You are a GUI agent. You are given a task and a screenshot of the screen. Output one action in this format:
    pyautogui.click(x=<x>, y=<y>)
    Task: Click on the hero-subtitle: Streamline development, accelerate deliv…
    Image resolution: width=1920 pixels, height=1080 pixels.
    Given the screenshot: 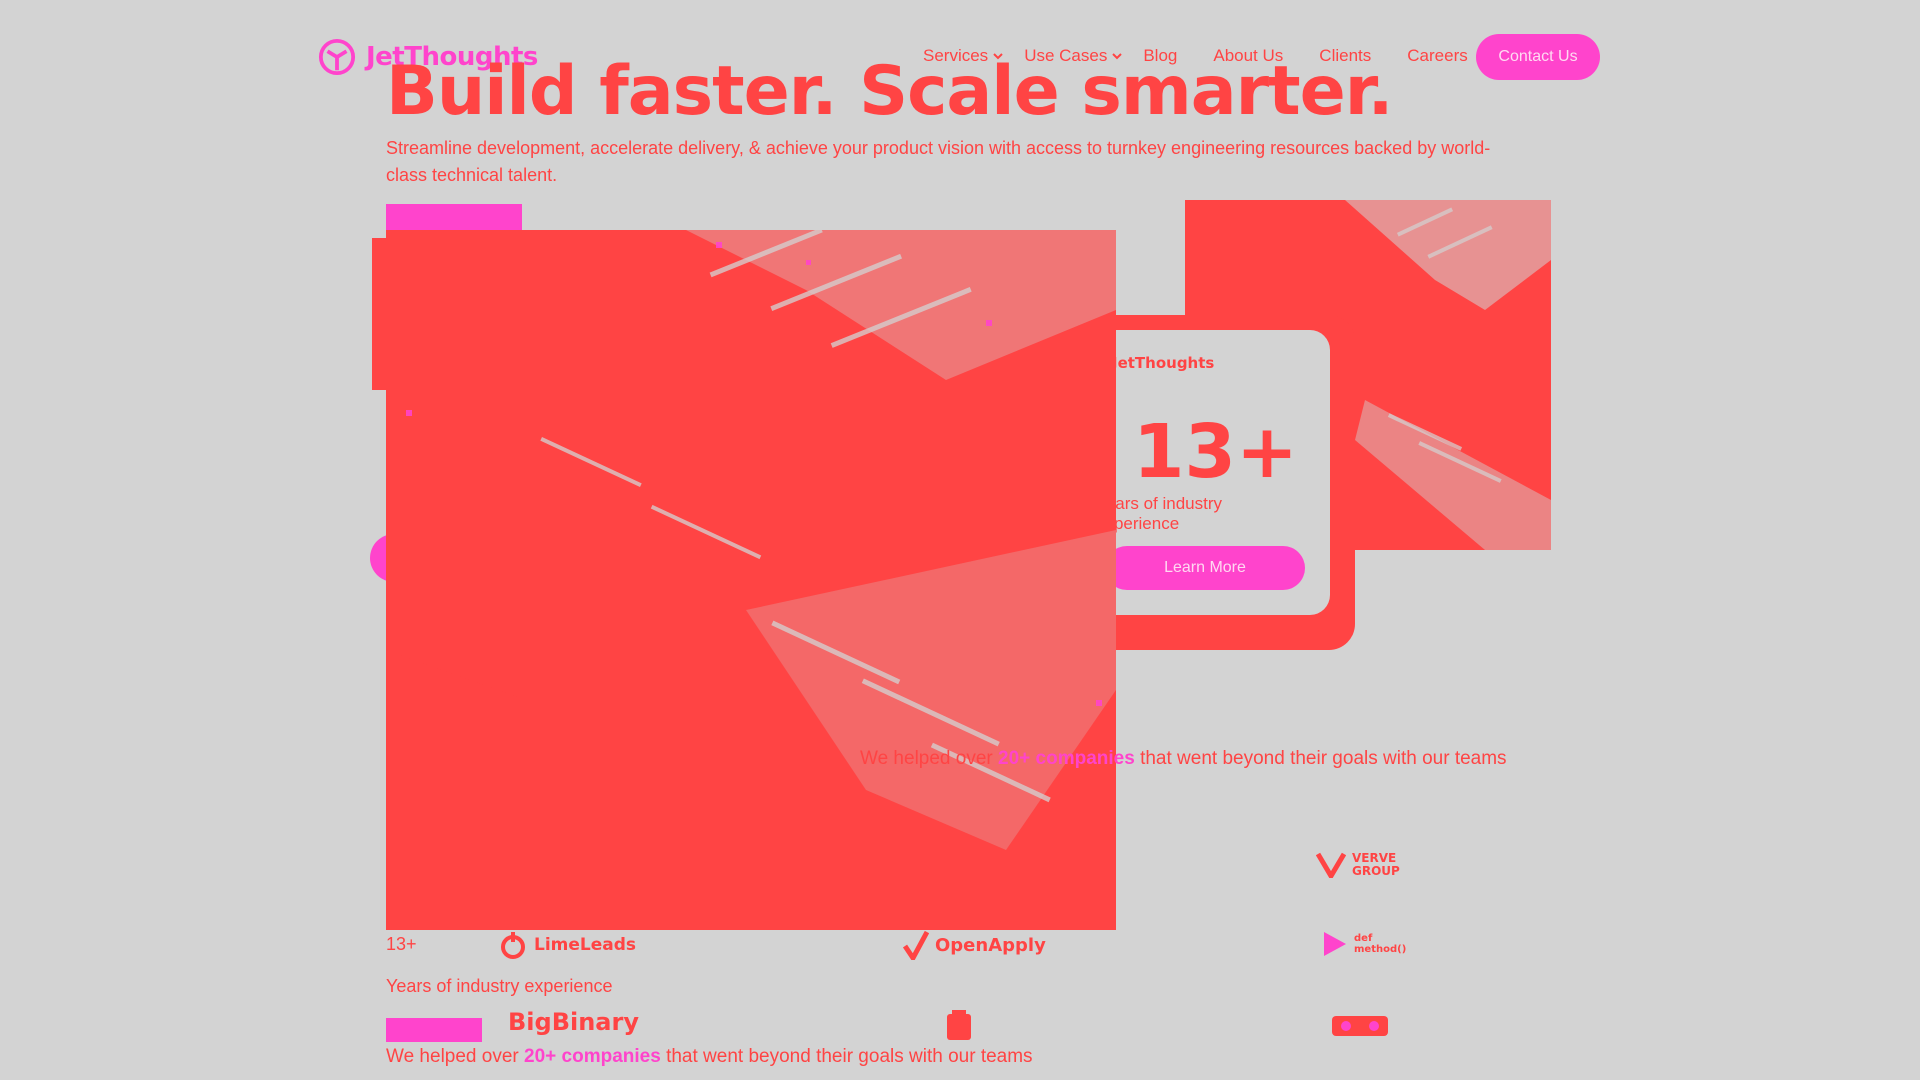 What is the action you would take?
    pyautogui.click(x=938, y=161)
    